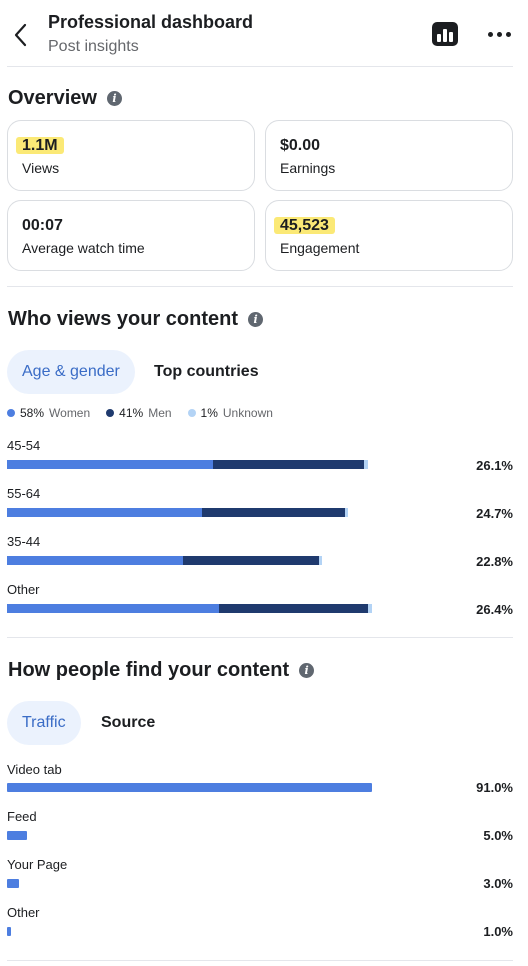 The image size is (528, 966). I want to click on traffic-row-label: Feed, so click(22, 816).